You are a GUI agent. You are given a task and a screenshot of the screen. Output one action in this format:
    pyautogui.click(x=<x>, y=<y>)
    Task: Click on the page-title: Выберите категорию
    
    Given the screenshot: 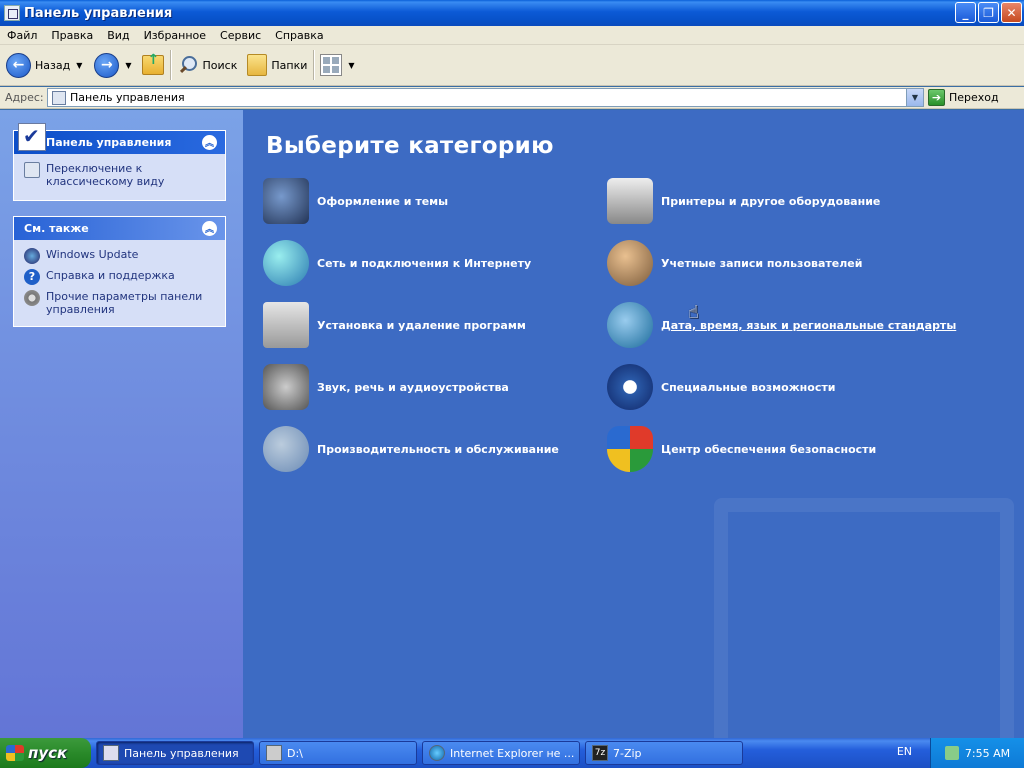 What is the action you would take?
    pyautogui.click(x=410, y=146)
    